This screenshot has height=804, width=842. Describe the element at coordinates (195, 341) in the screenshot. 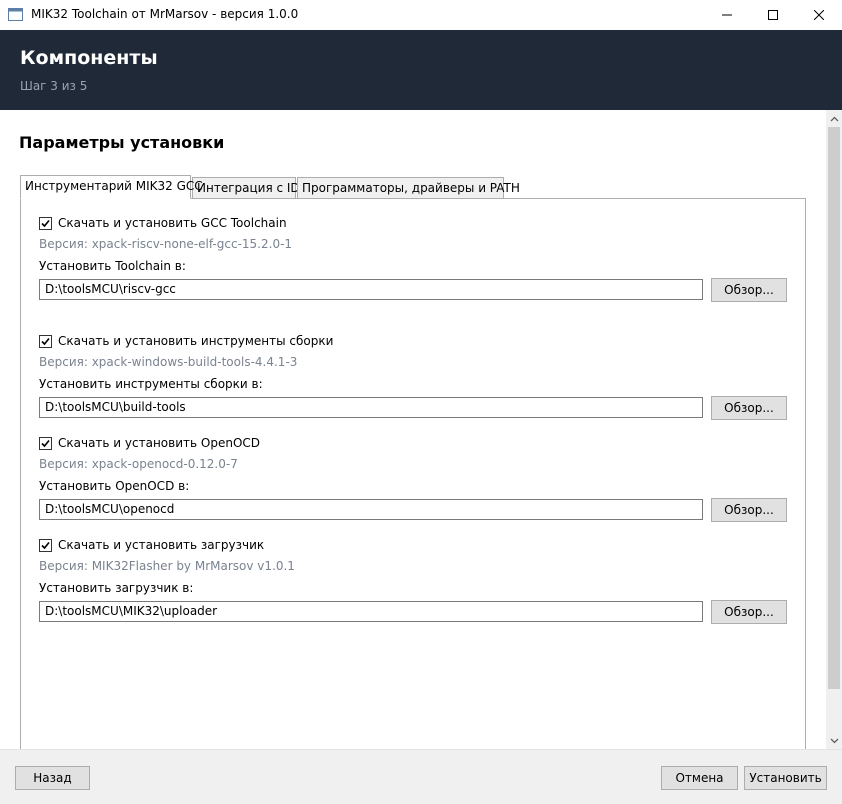

I see `build-tools-checkbox-label: Скачать и установить инструменты сборки` at that location.